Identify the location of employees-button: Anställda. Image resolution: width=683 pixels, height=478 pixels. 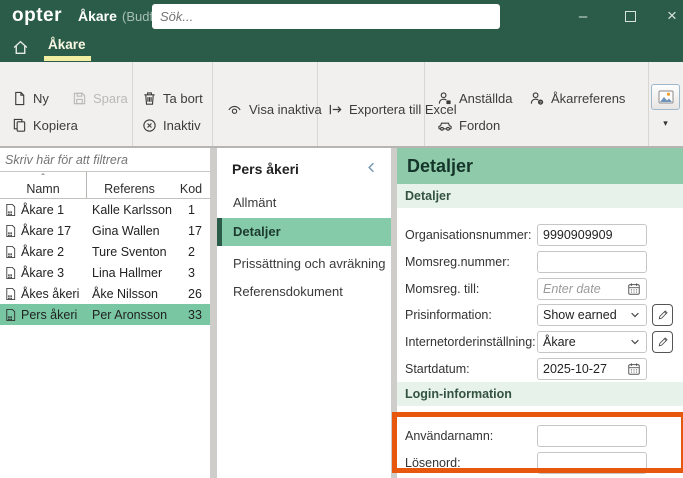
(474, 98).